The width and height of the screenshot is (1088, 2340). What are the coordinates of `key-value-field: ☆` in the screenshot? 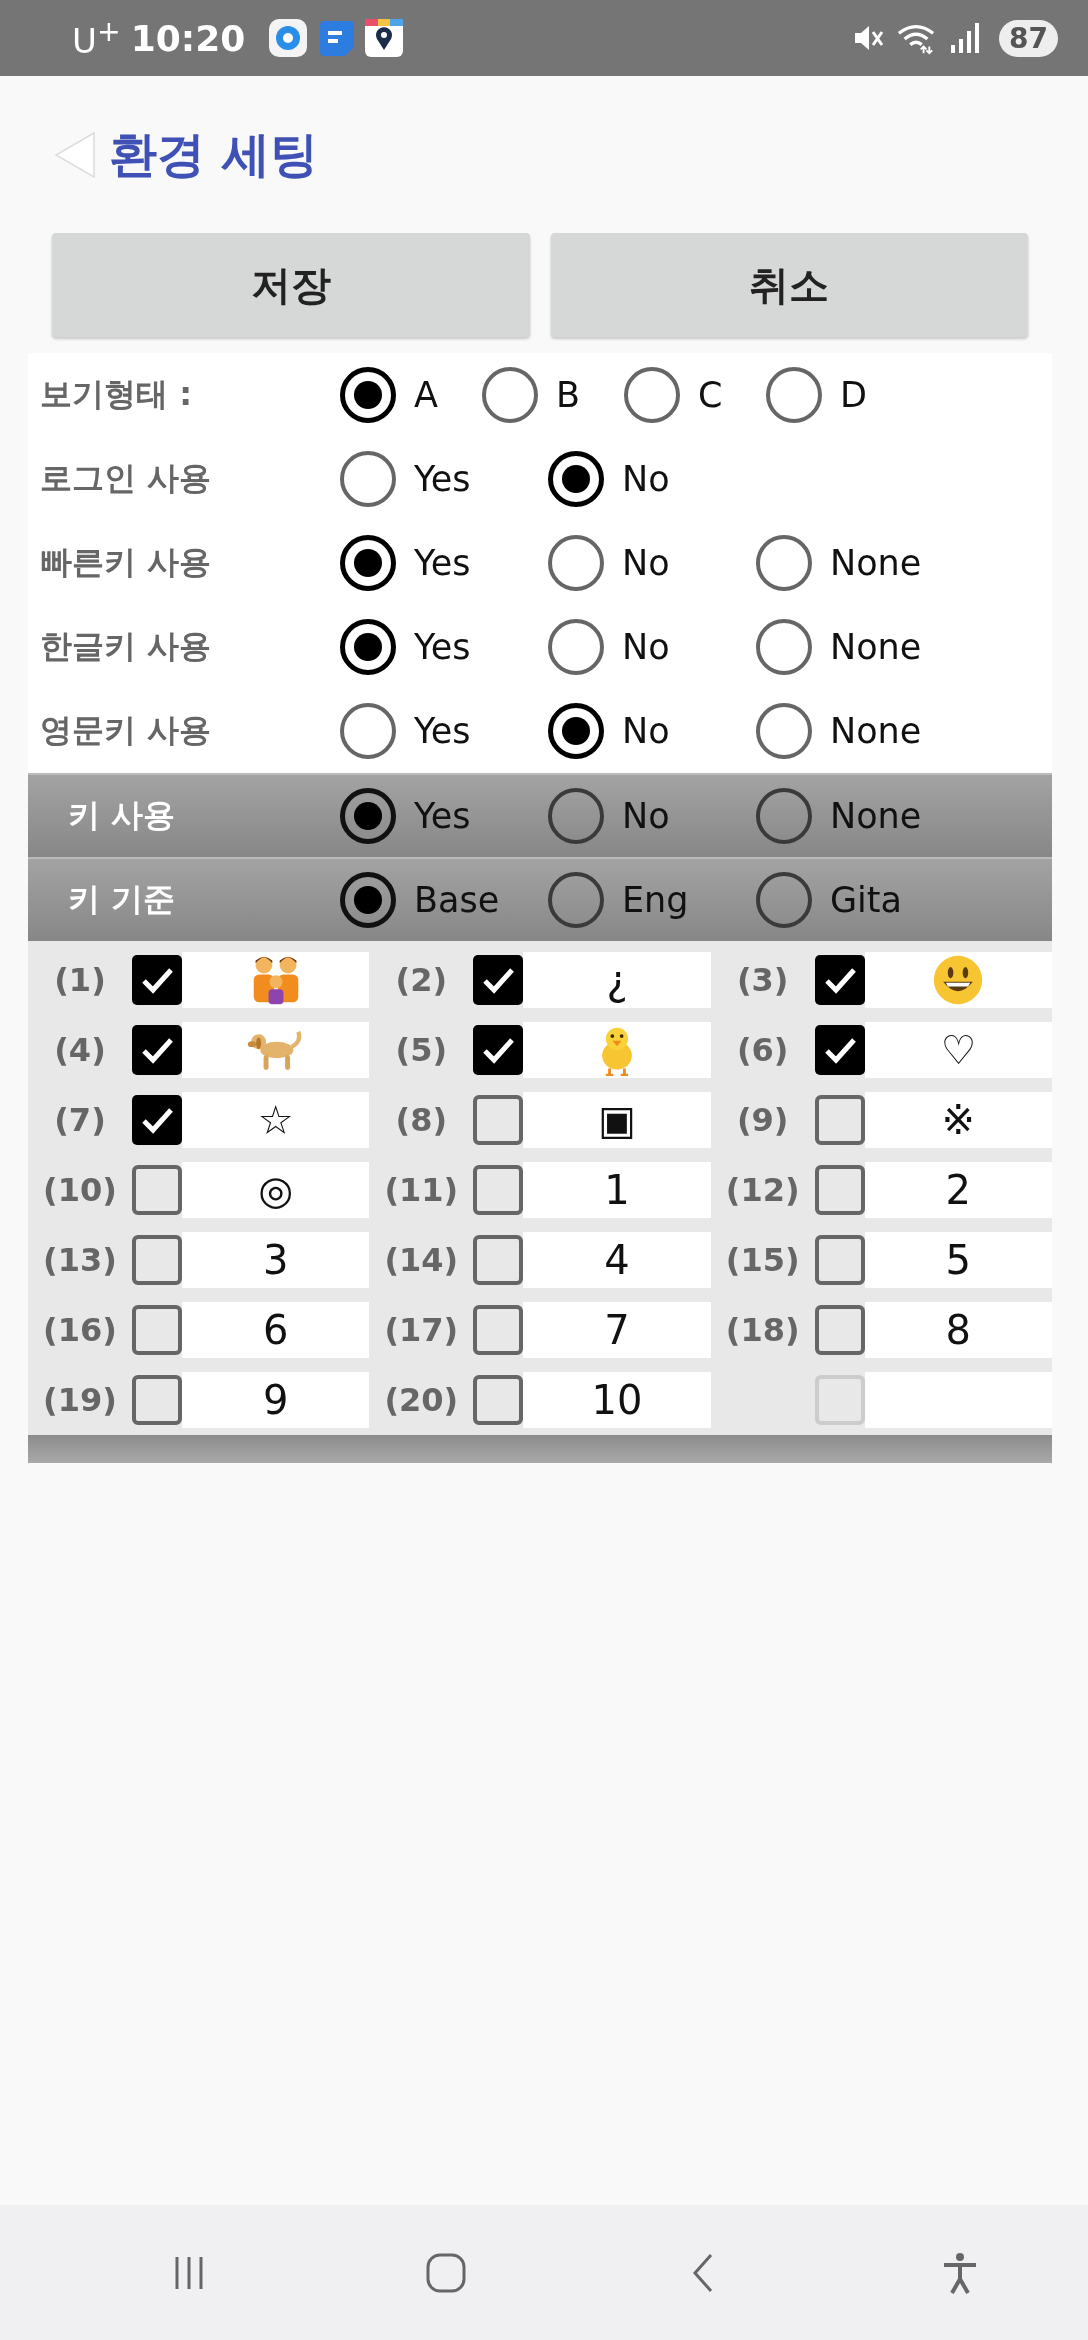 It's located at (276, 1120).